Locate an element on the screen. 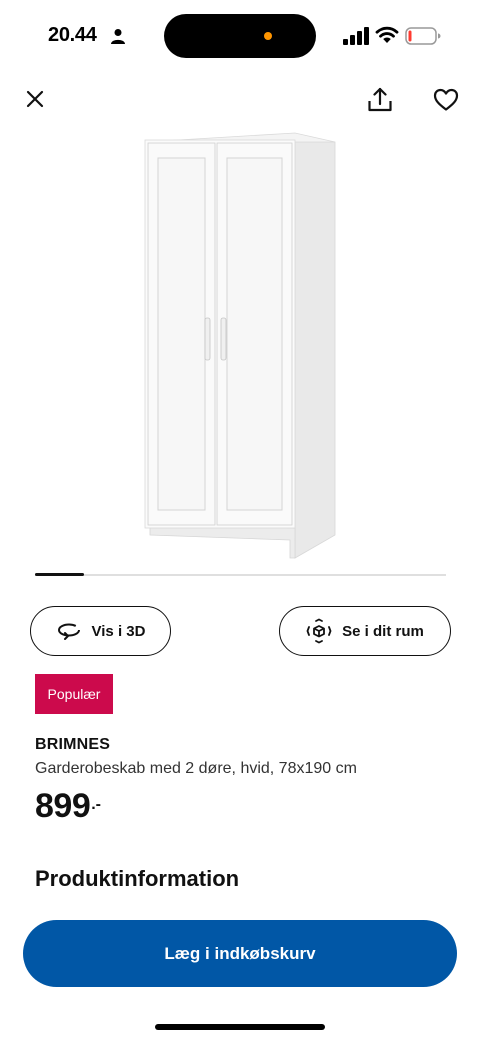 The image size is (480, 1041). dynamic-island is located at coordinates (240, 36).